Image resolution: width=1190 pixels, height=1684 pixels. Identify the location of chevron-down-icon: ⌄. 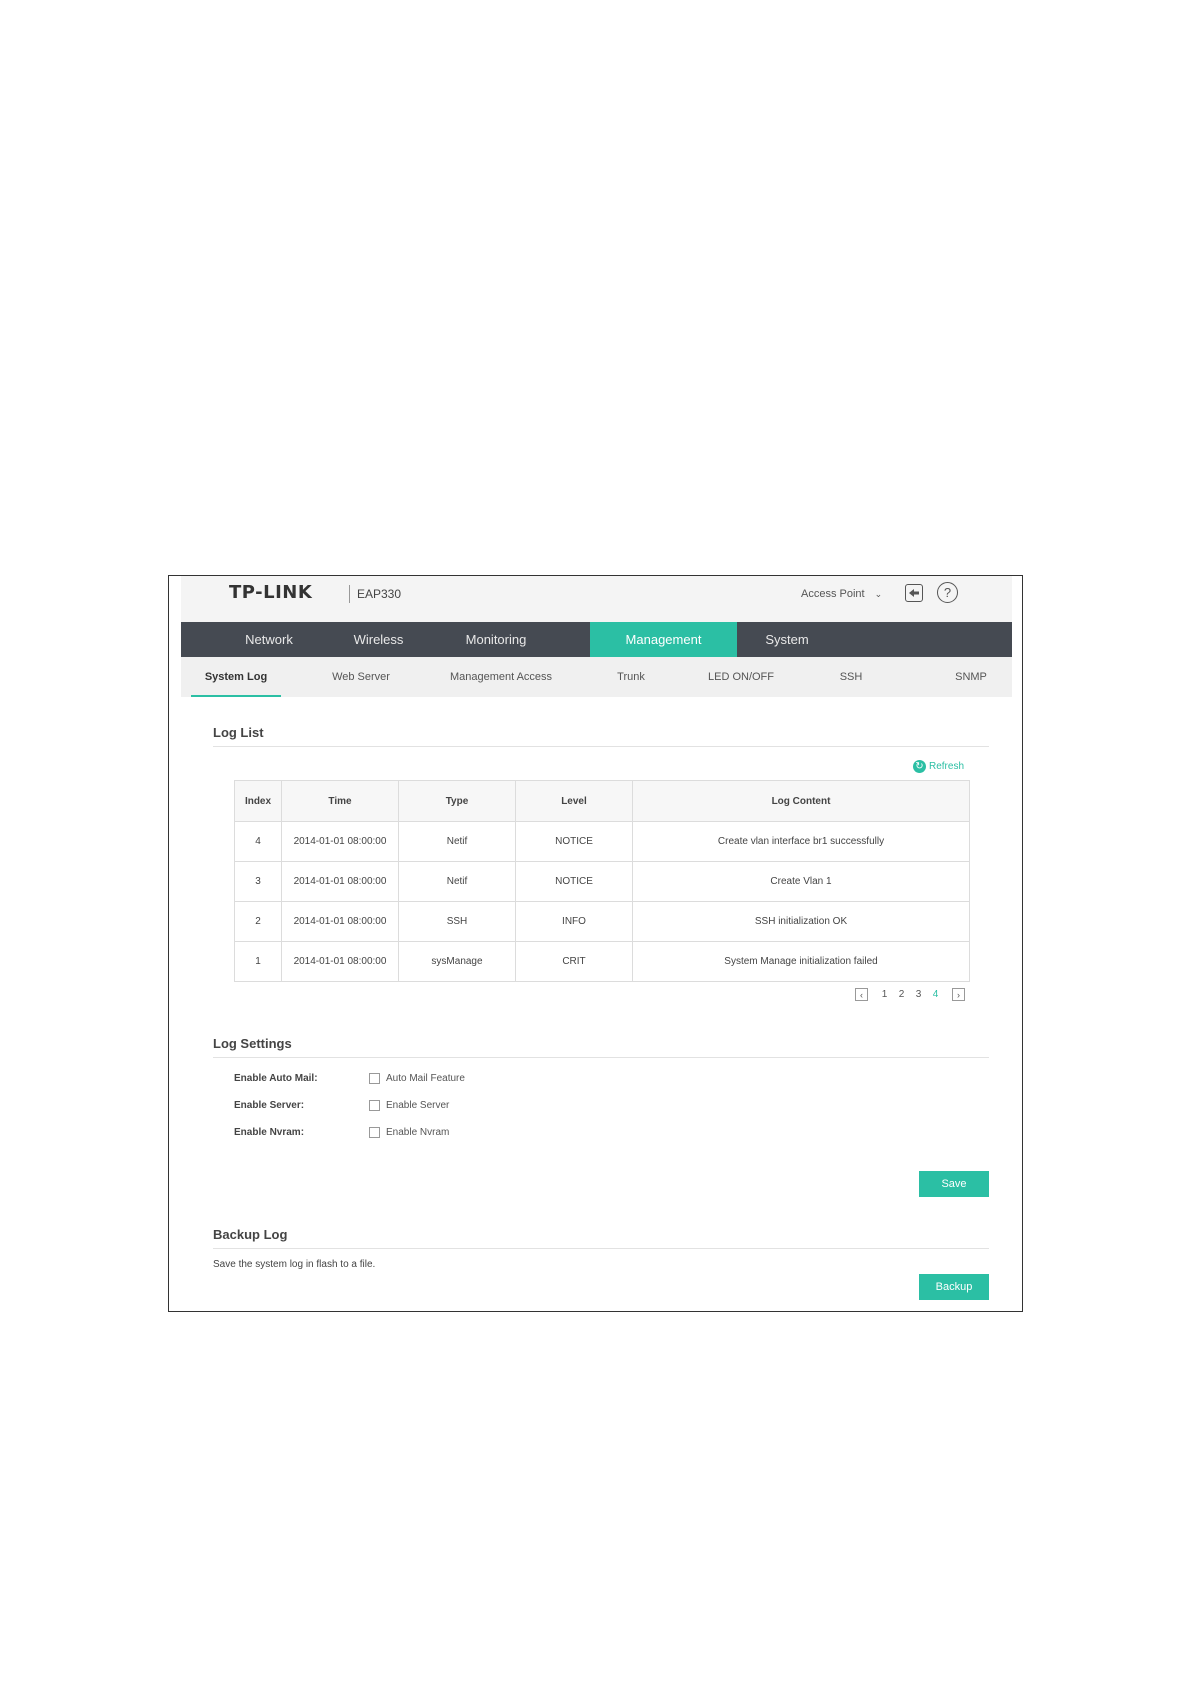
(878, 593).